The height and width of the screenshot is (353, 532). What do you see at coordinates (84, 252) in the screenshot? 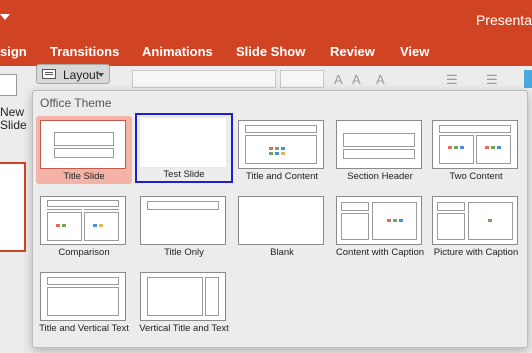
I see `layout-label: Comparison` at bounding box center [84, 252].